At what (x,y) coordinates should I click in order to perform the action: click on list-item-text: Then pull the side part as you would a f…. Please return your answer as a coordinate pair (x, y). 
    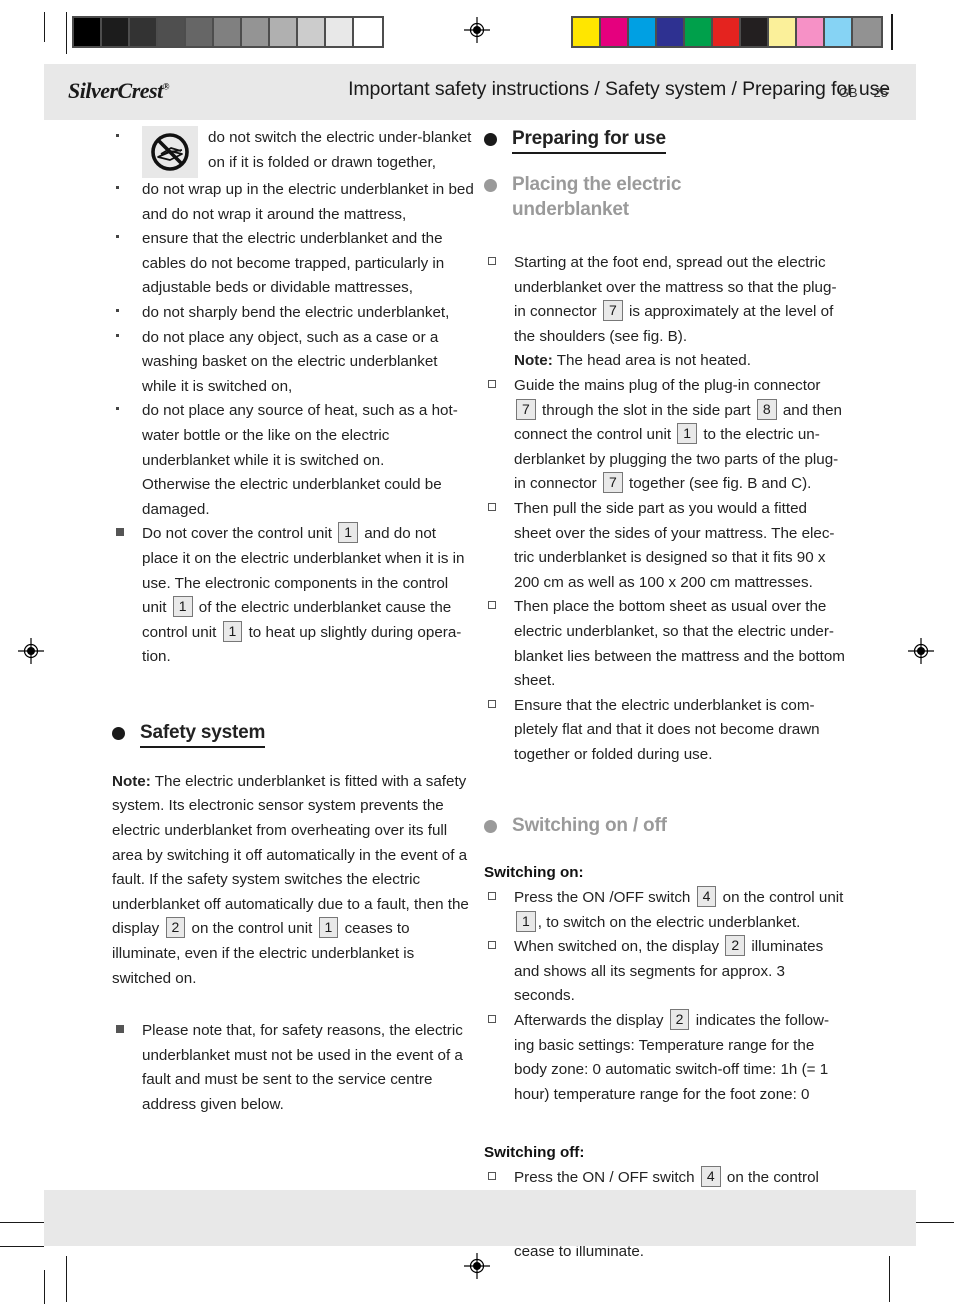
    Looking at the image, I should click on (674, 545).